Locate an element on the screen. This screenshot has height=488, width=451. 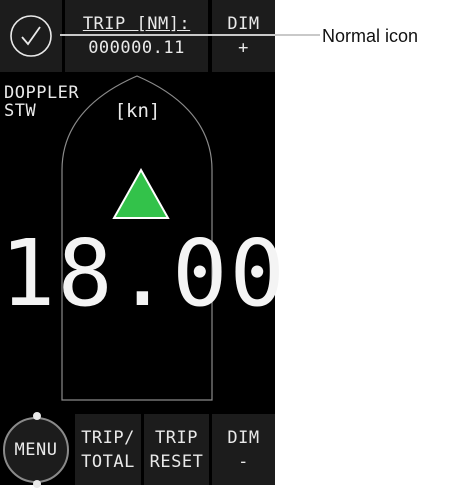
trip-reset-button: TRIP RESET is located at coordinates (176, 449).